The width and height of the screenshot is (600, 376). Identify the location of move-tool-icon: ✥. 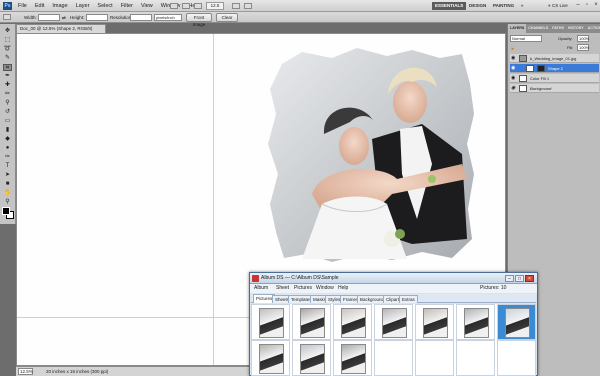
(7, 31).